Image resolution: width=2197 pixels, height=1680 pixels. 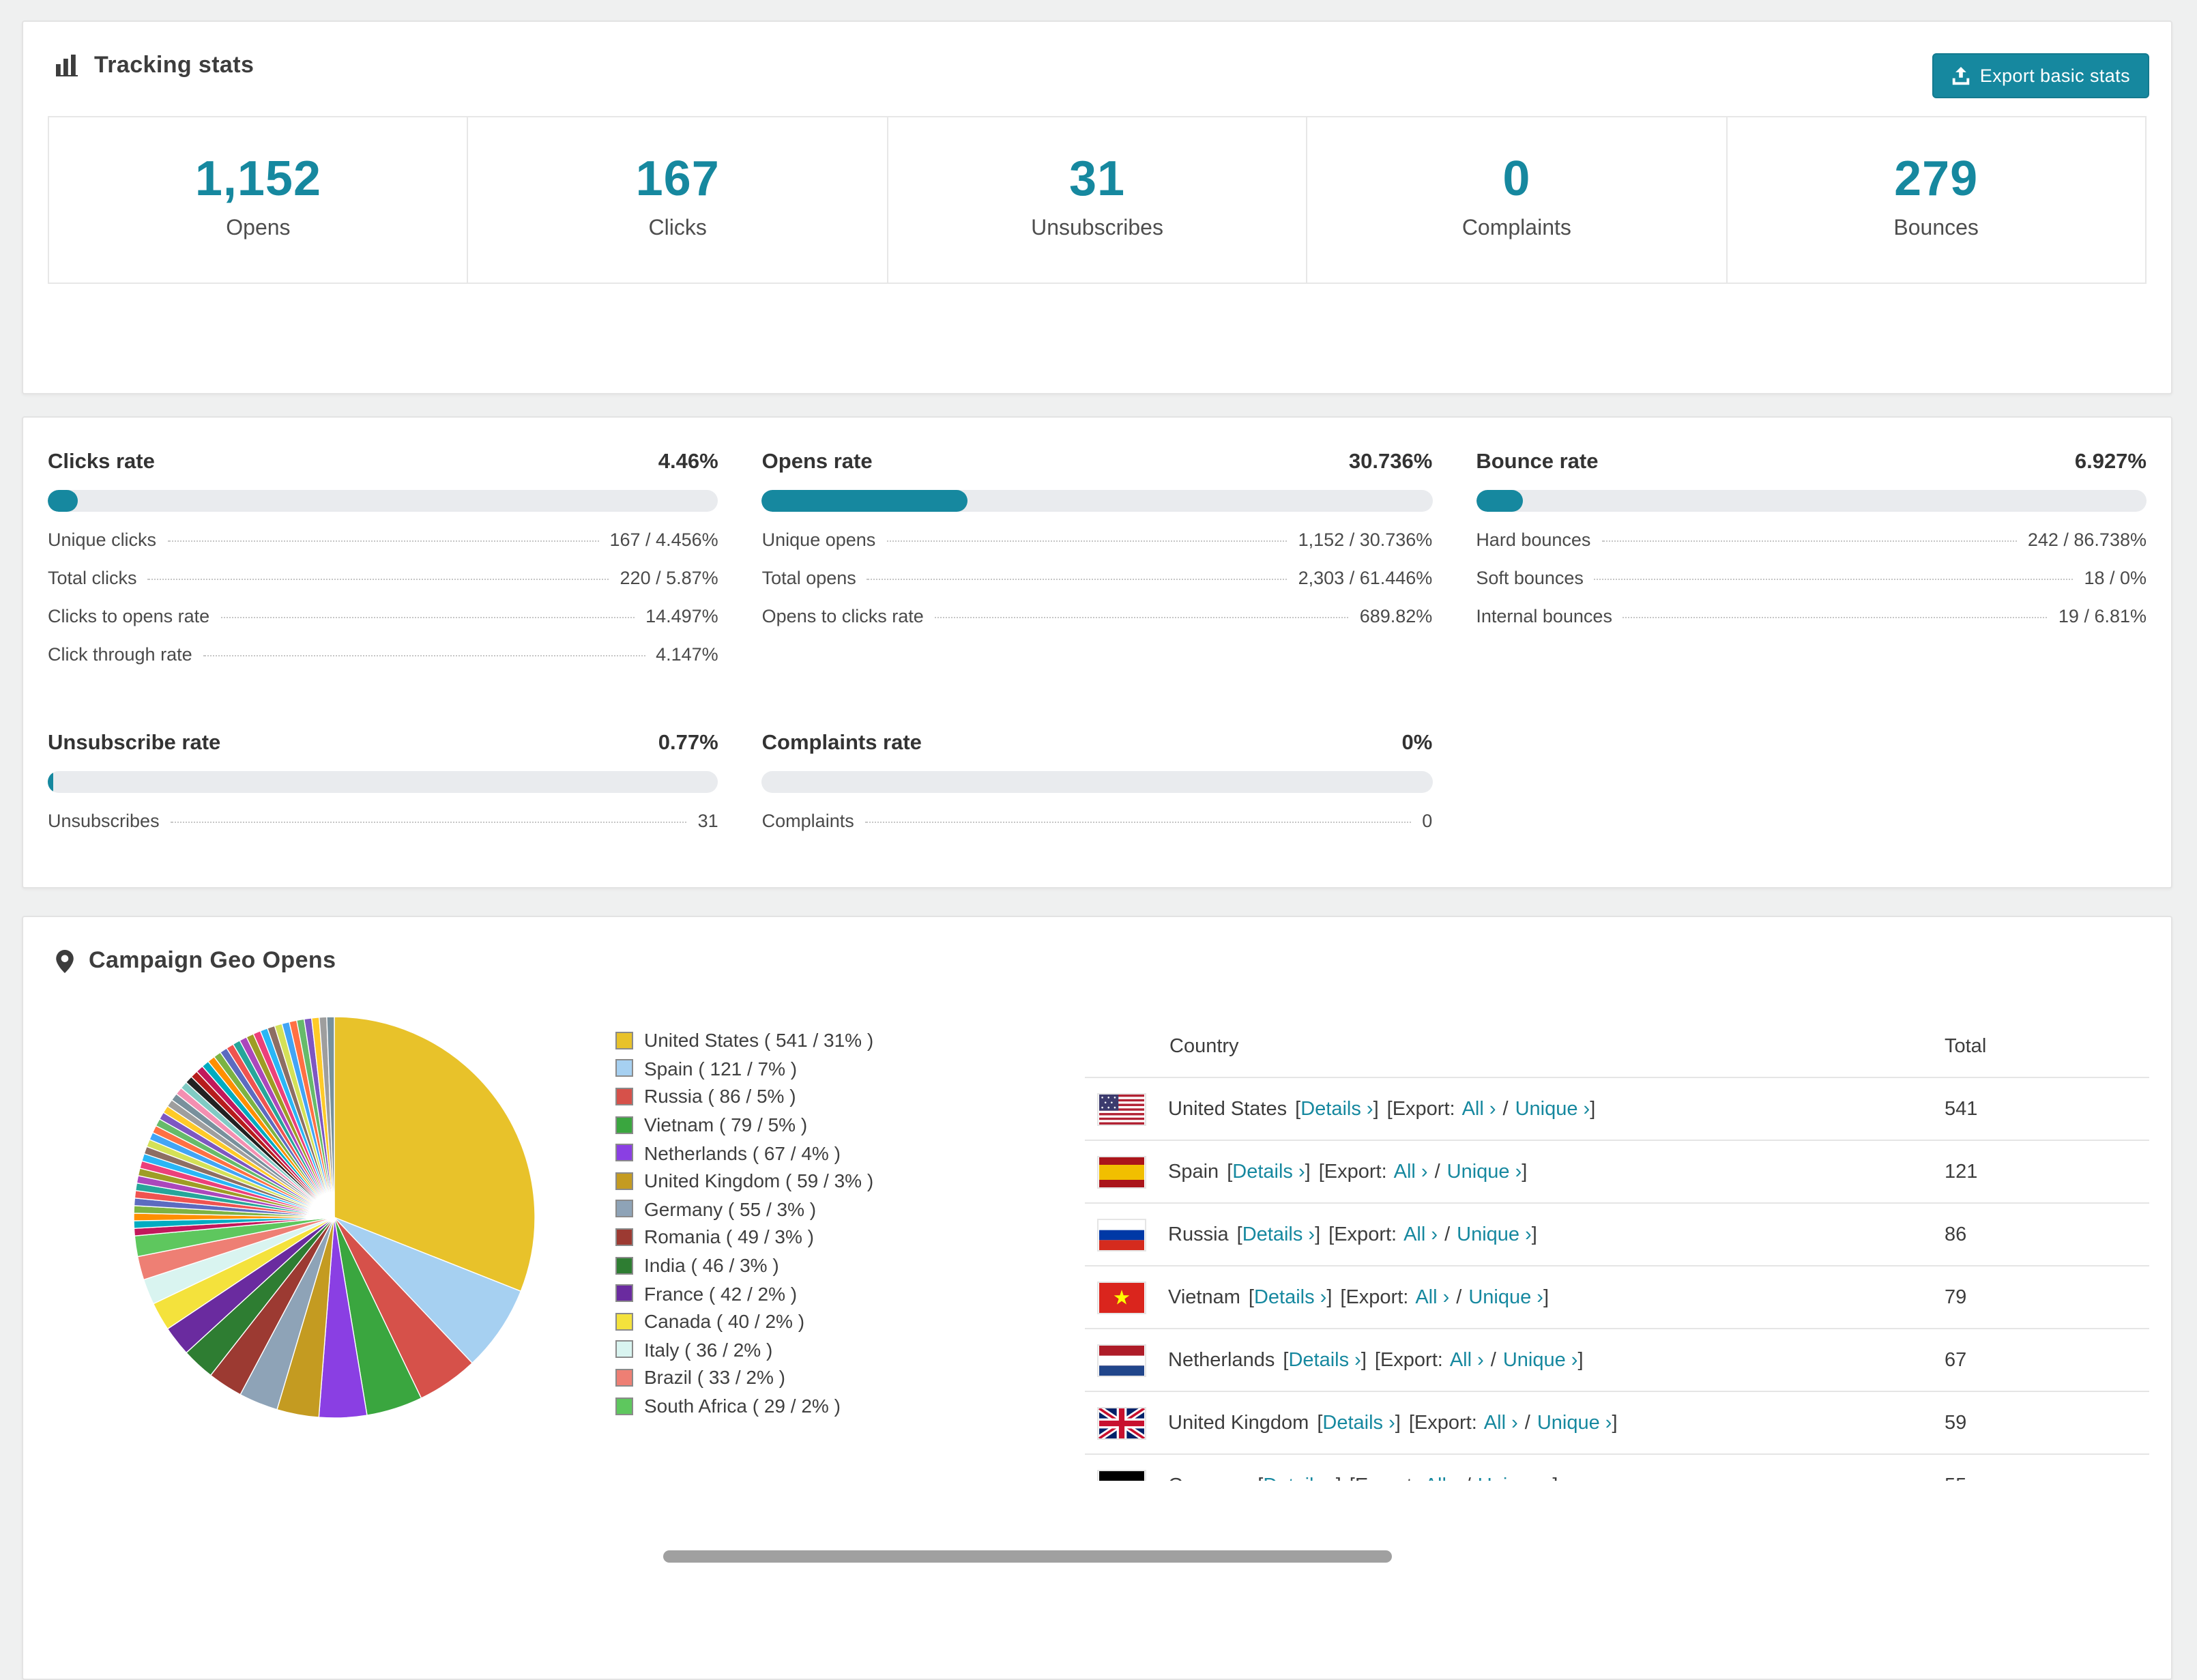 What do you see at coordinates (1221, 1360) in the screenshot?
I see `country-name: Netherlands` at bounding box center [1221, 1360].